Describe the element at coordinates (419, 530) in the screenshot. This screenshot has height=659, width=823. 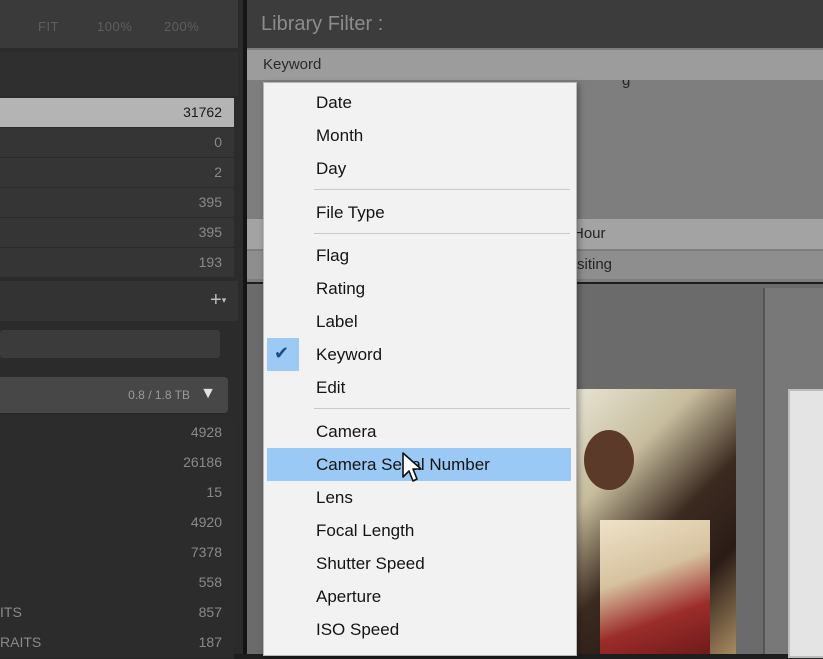
I see `menu-item-focal-length: Focal Length` at that location.